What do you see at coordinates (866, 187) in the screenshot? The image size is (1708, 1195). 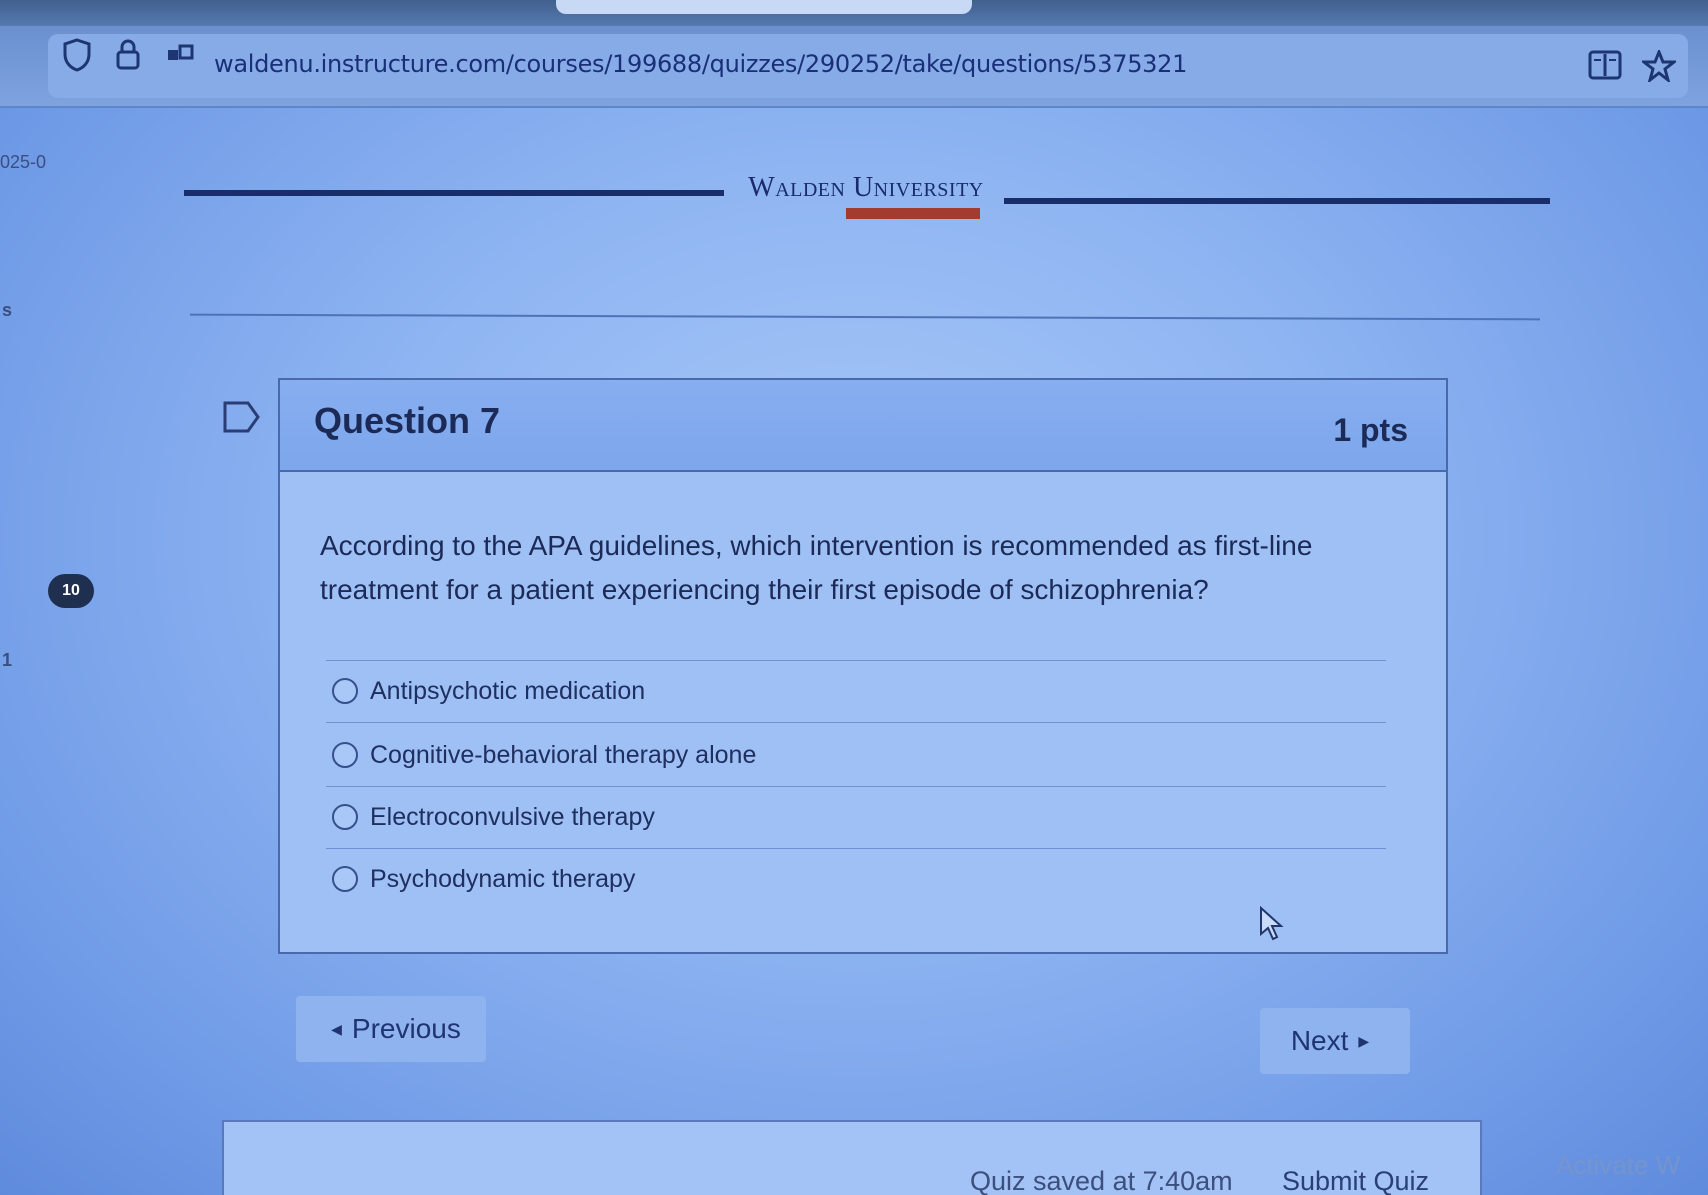 I see `walden-university-logo: Walden University` at bounding box center [866, 187].